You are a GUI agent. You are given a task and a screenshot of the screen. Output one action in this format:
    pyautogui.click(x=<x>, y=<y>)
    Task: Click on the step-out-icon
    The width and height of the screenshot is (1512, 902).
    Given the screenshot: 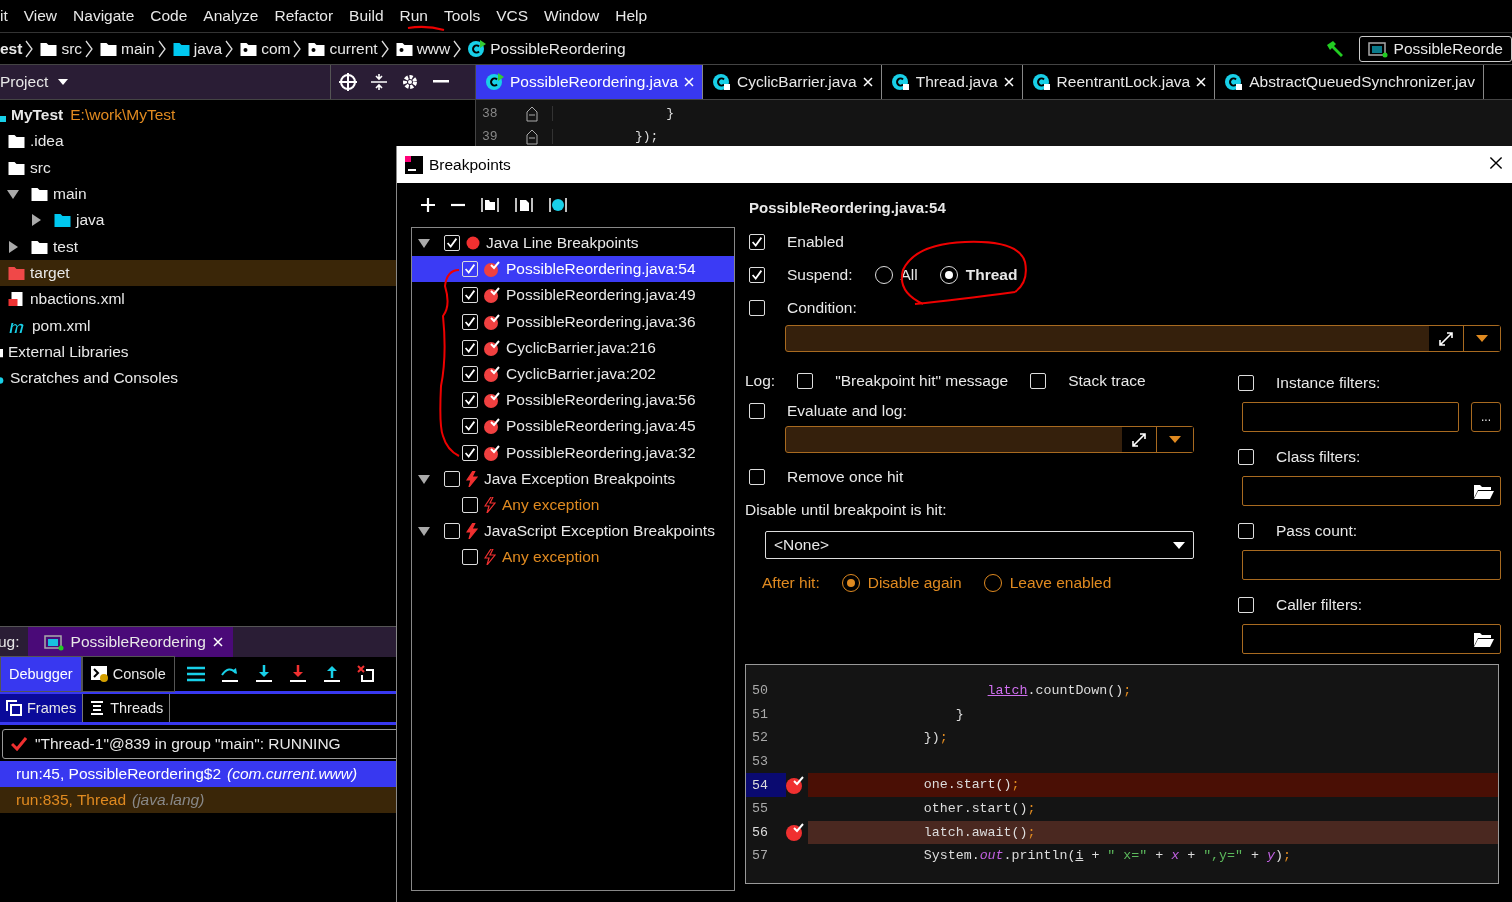 What is the action you would take?
    pyautogui.click(x=331, y=674)
    